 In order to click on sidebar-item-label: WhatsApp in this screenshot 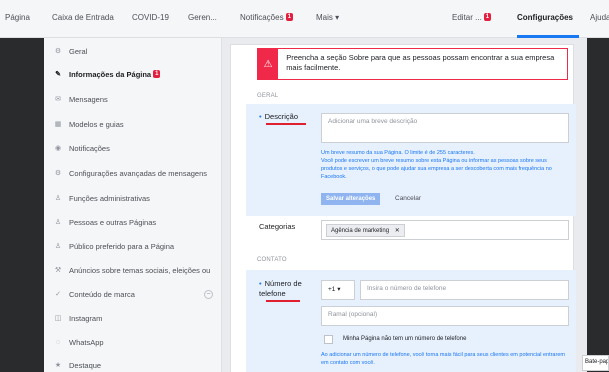, I will do `click(86, 342)`.